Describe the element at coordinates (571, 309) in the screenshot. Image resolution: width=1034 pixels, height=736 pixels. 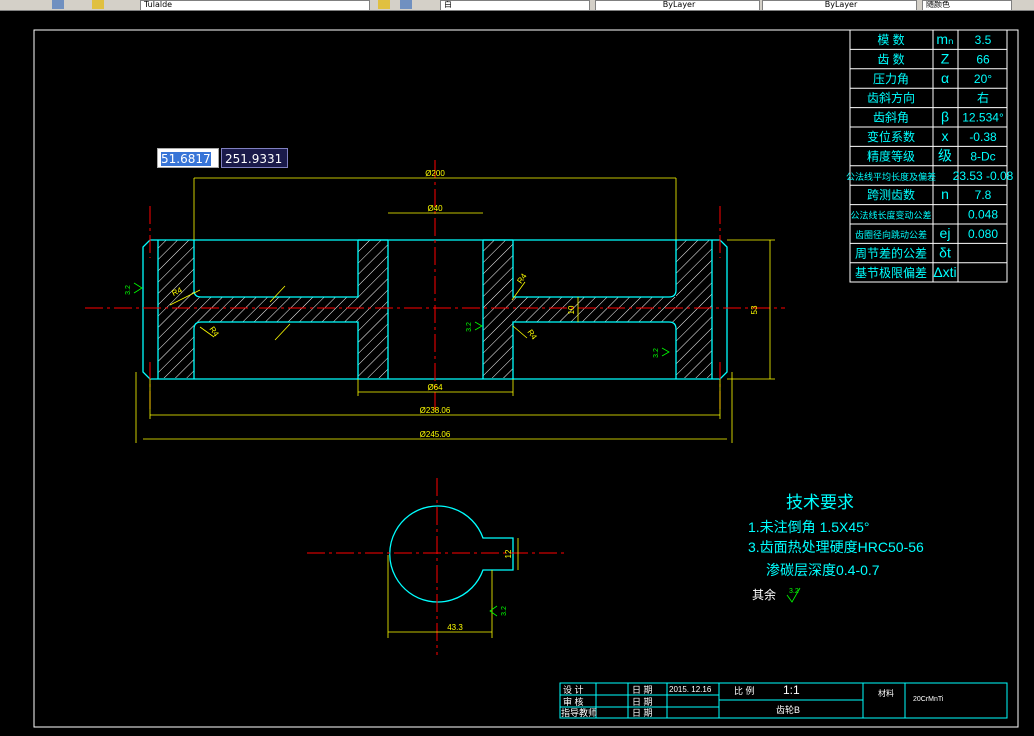
I see `dim-w10: 10` at that location.